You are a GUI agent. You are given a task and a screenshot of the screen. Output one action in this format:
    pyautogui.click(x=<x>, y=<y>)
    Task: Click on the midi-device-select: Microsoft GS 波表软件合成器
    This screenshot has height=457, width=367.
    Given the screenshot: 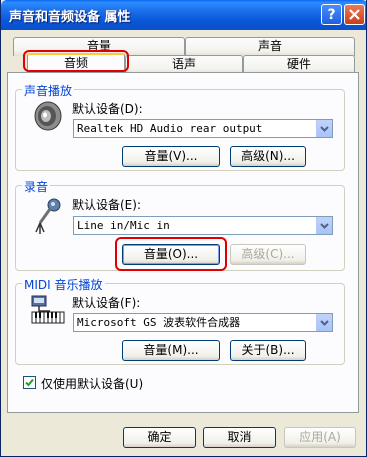 What is the action you would take?
    pyautogui.click(x=203, y=322)
    